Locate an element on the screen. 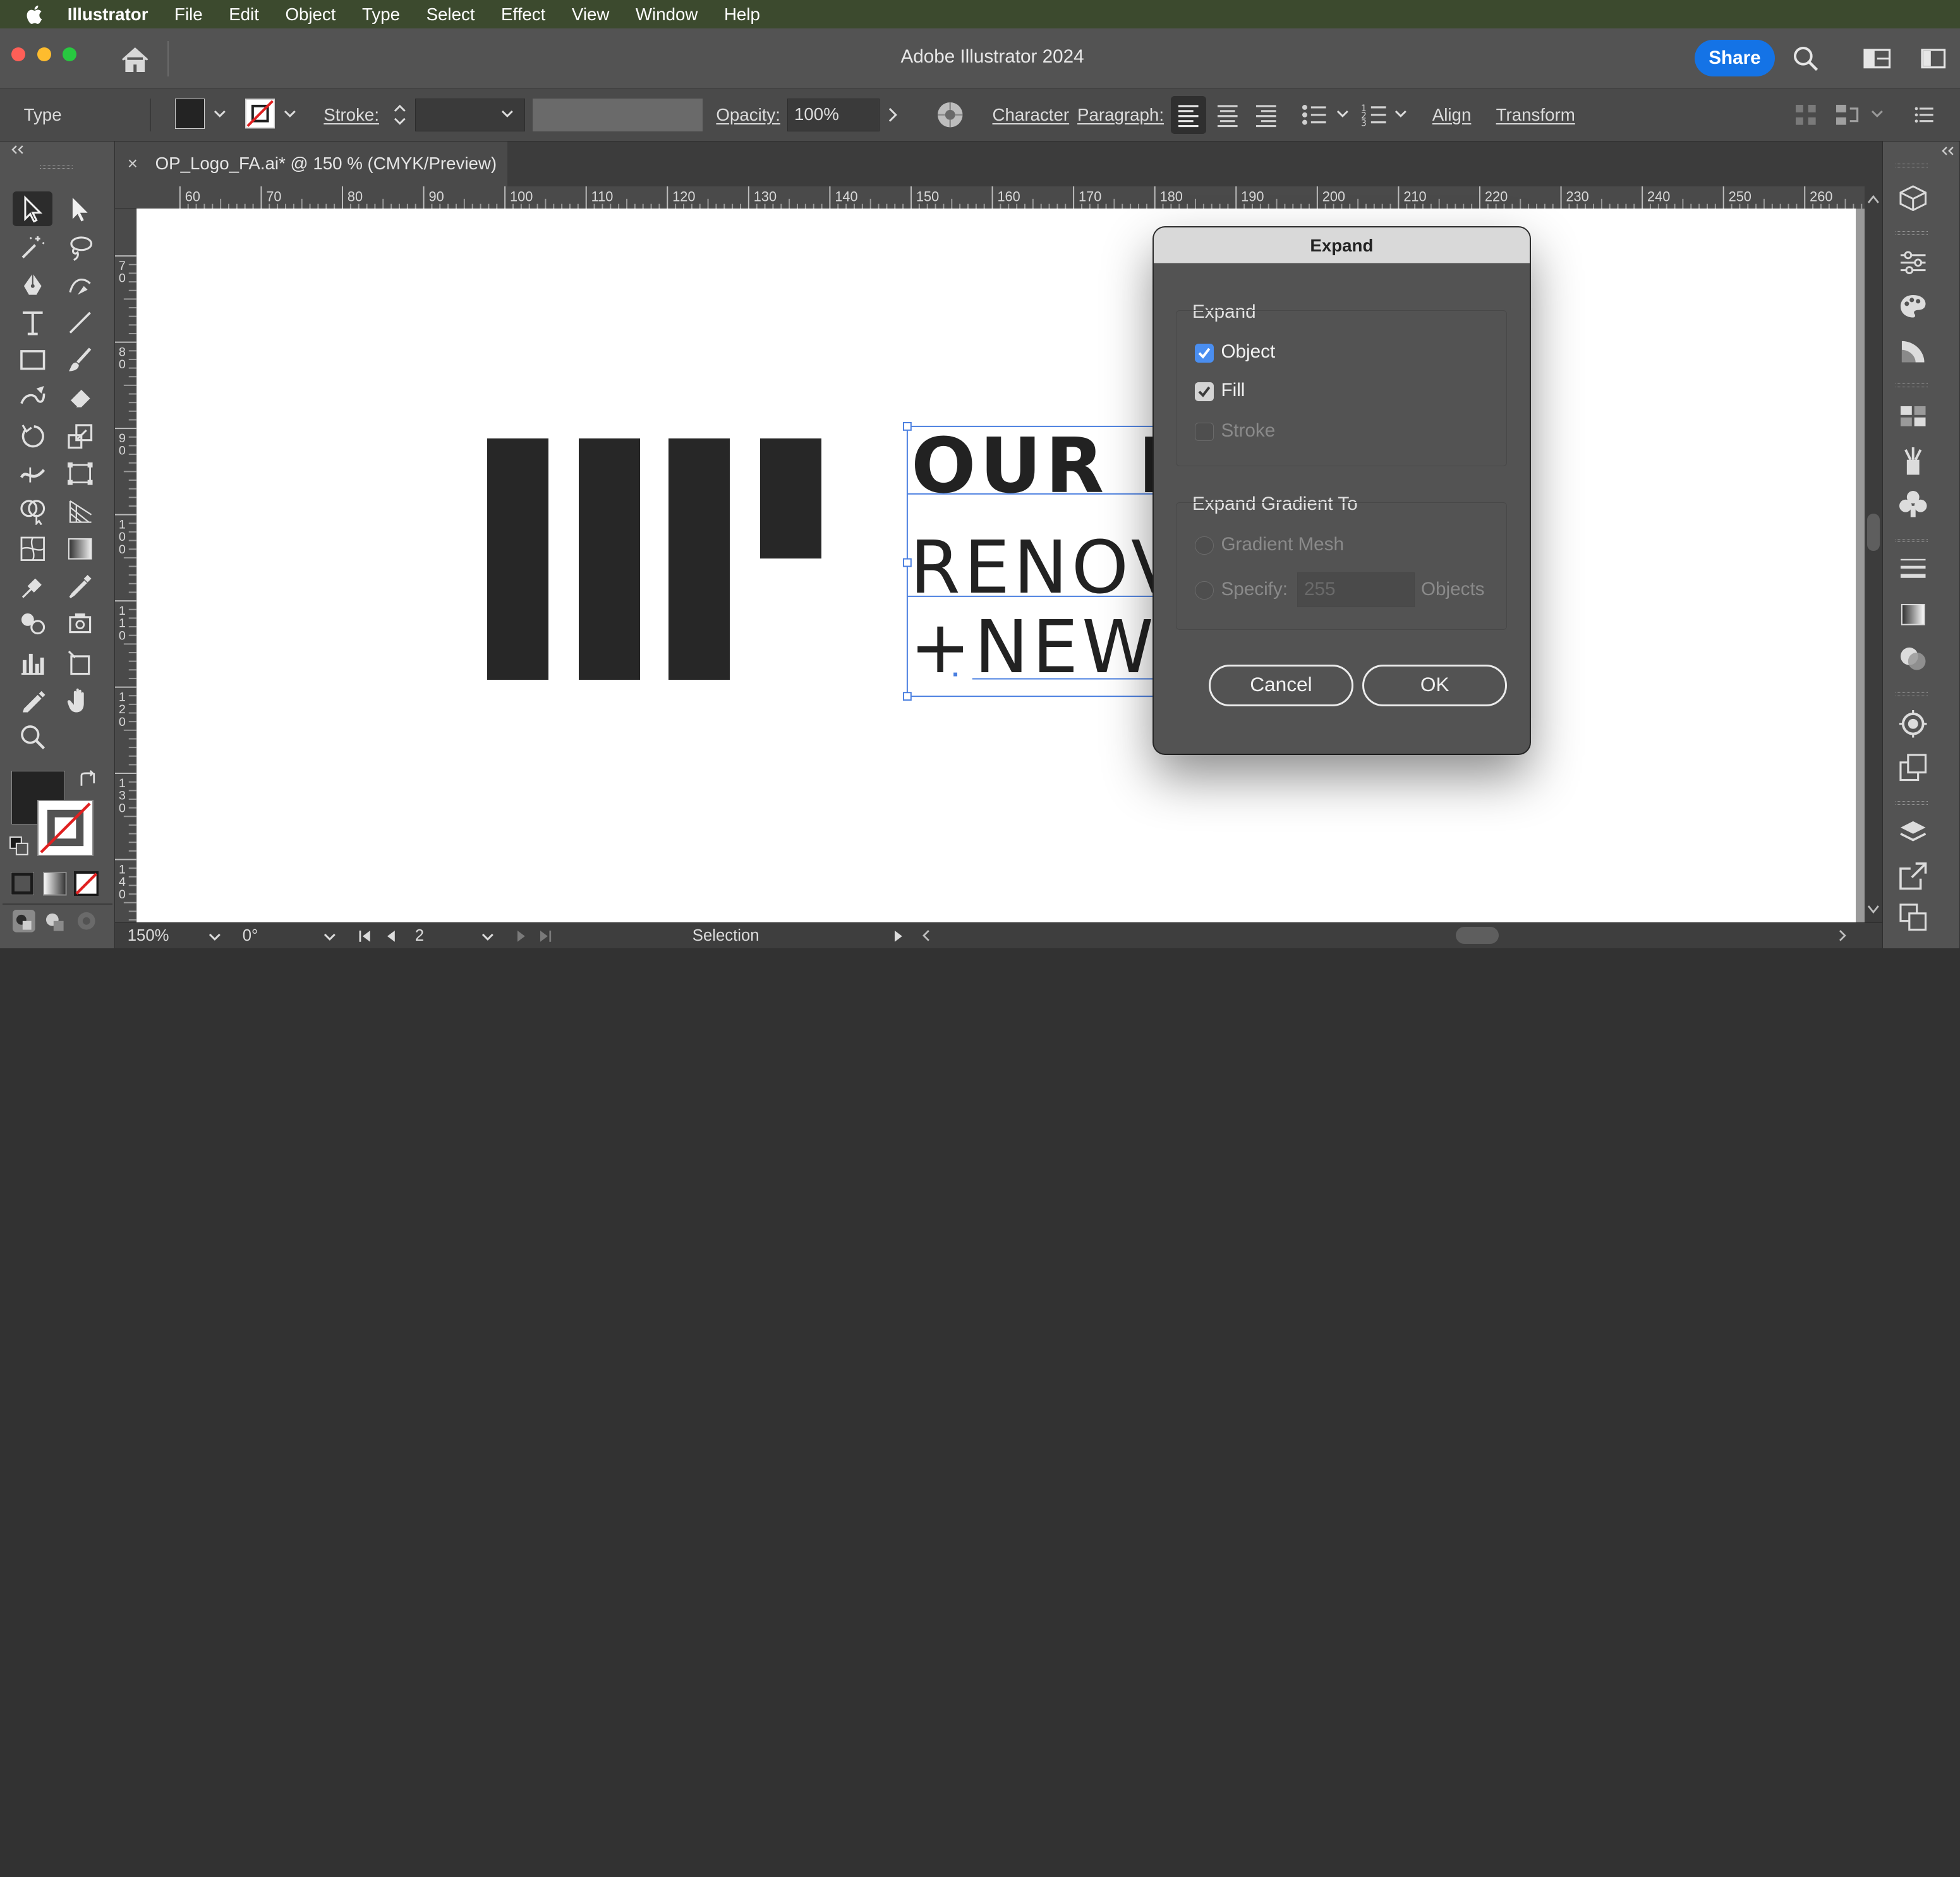 The width and height of the screenshot is (1960, 1877). opacity-field: 100% is located at coordinates (833, 115).